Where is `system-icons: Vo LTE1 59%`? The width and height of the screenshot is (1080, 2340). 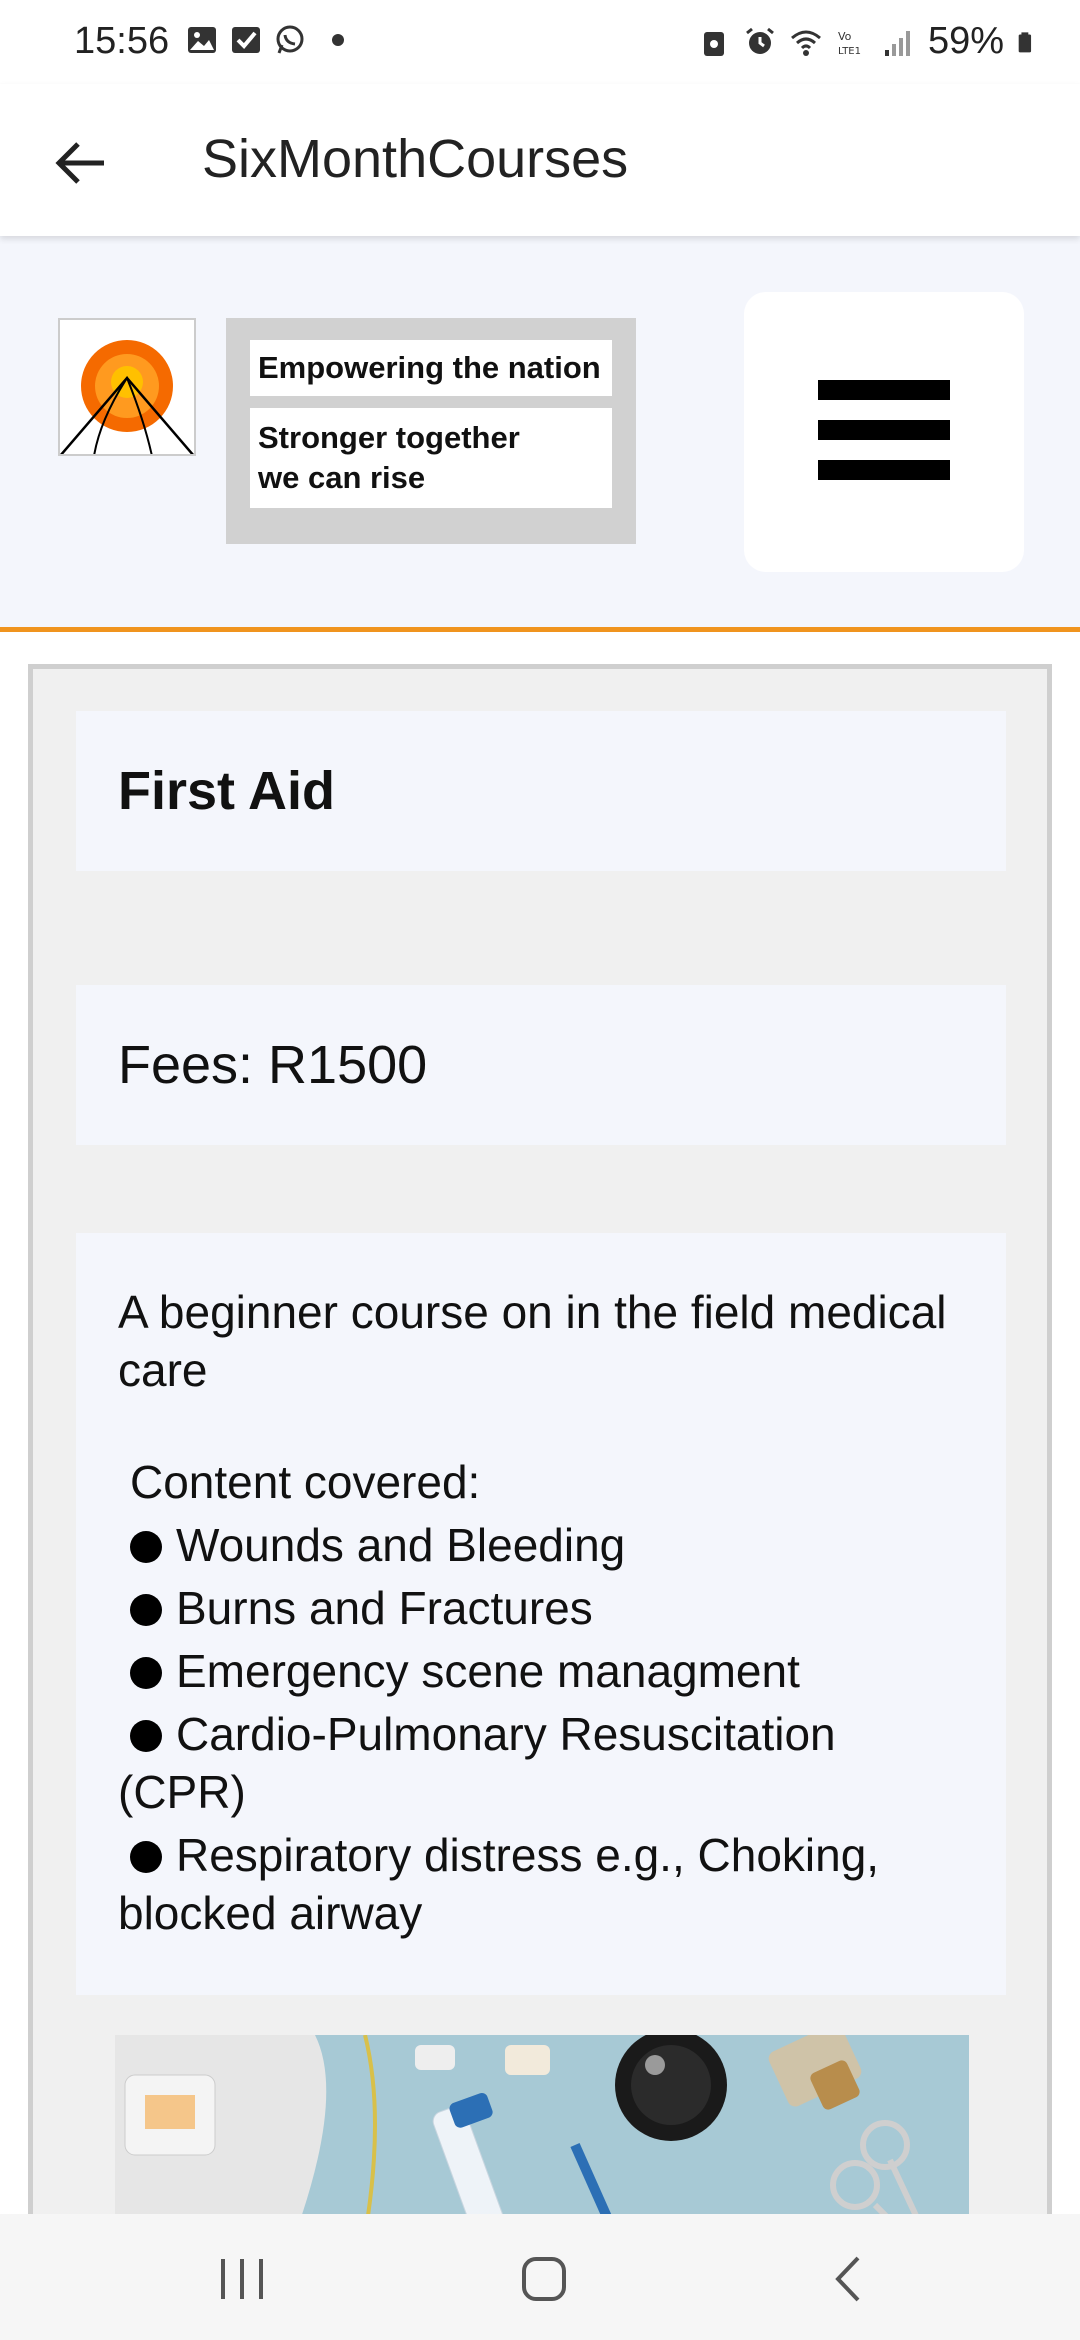
system-icons: Vo LTE1 59% is located at coordinates (869, 41).